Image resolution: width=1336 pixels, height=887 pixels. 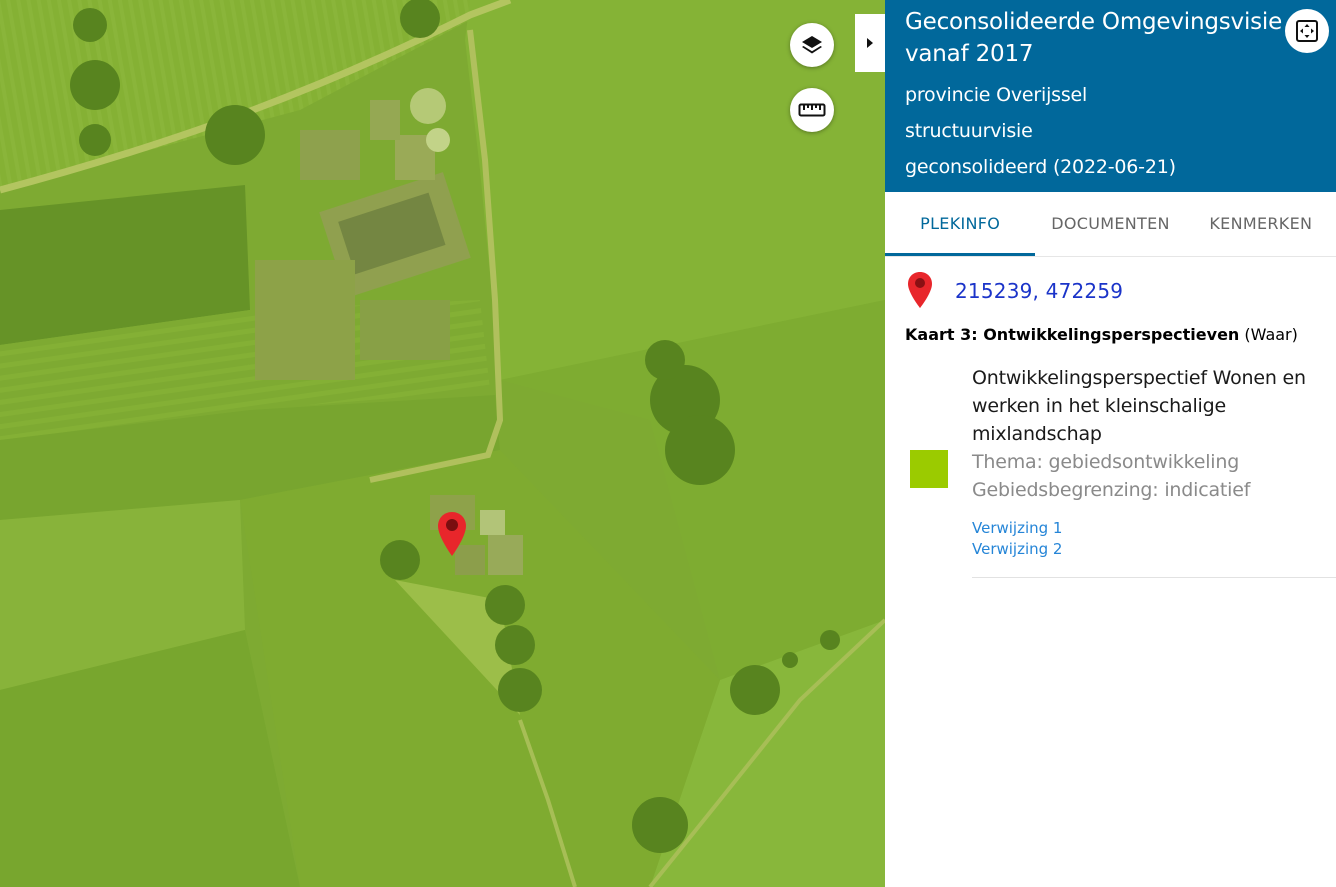 I want to click on reference-link-2: Verwijzing 2, so click(x=1152, y=549).